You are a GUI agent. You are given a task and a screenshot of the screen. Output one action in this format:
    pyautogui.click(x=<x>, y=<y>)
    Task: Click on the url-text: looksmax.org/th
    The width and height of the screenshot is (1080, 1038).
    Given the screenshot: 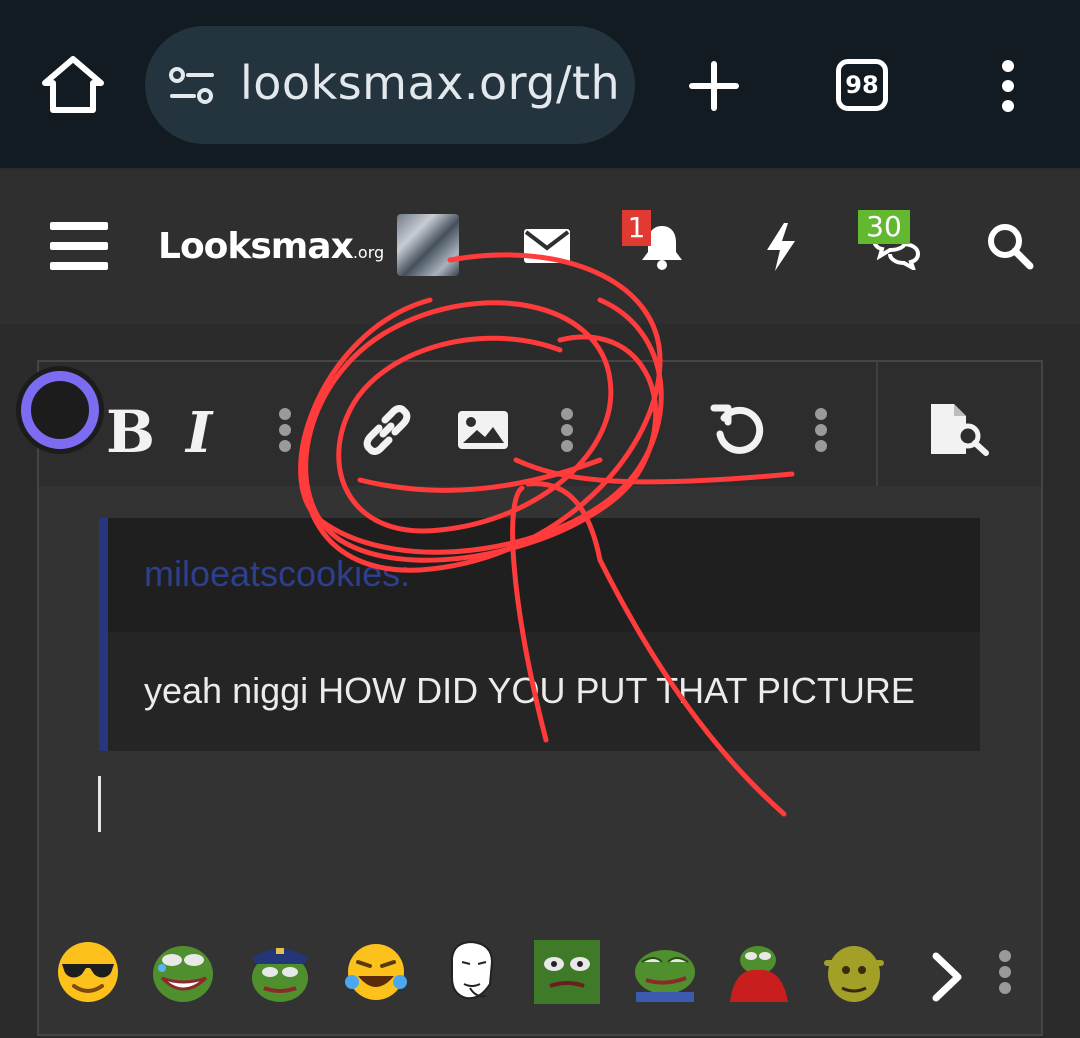 What is the action you would take?
    pyautogui.click(x=430, y=83)
    